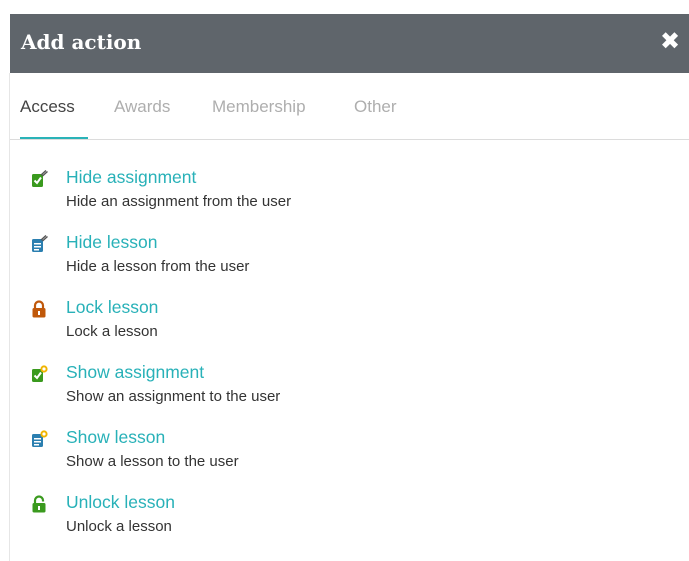 The width and height of the screenshot is (689, 561). I want to click on close-icon: ✖, so click(670, 41).